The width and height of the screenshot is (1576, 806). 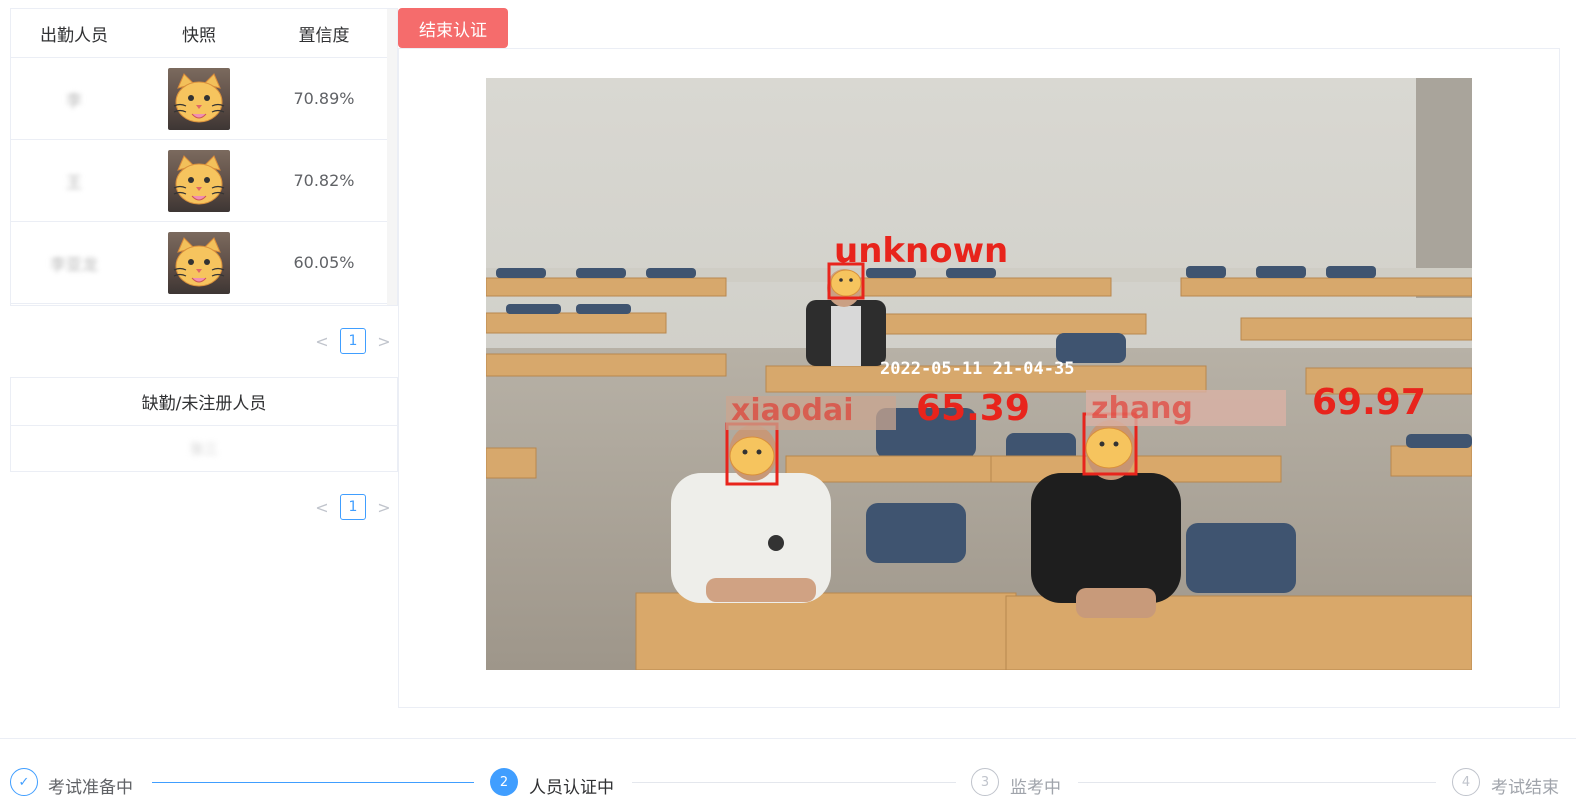 I want to click on attendance-table: 出勤人员 快照 置信度 李 70.89% 王 70.82% 李亚龙 60.05%, so click(x=204, y=157).